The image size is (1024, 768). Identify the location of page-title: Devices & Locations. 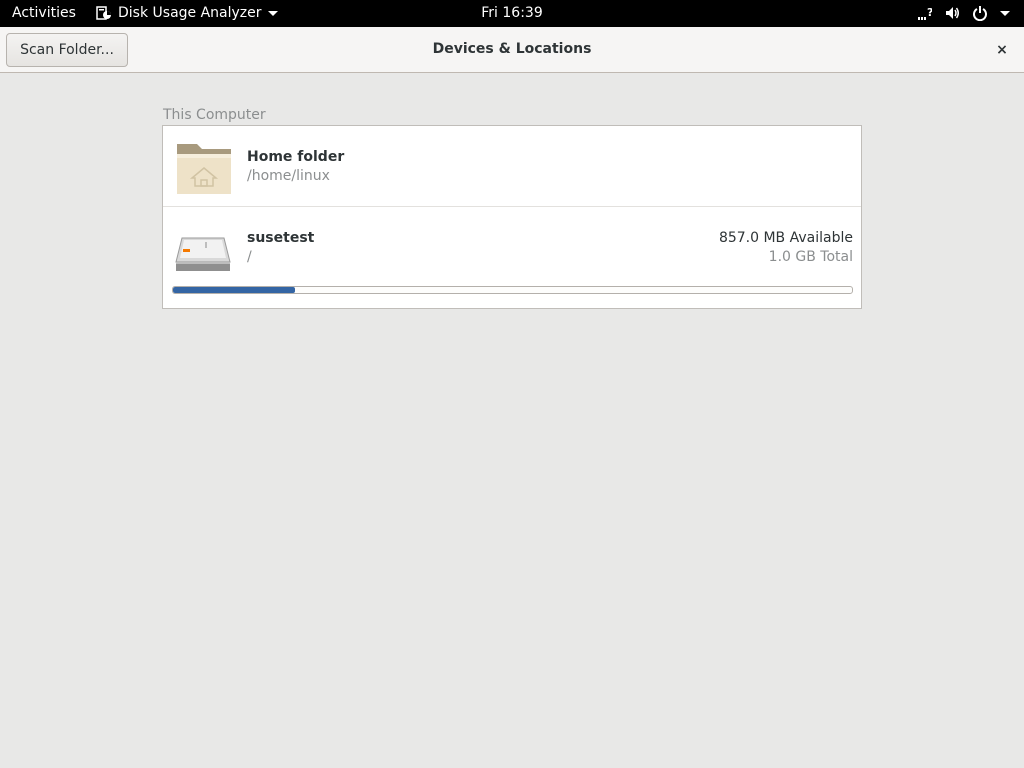
(512, 49).